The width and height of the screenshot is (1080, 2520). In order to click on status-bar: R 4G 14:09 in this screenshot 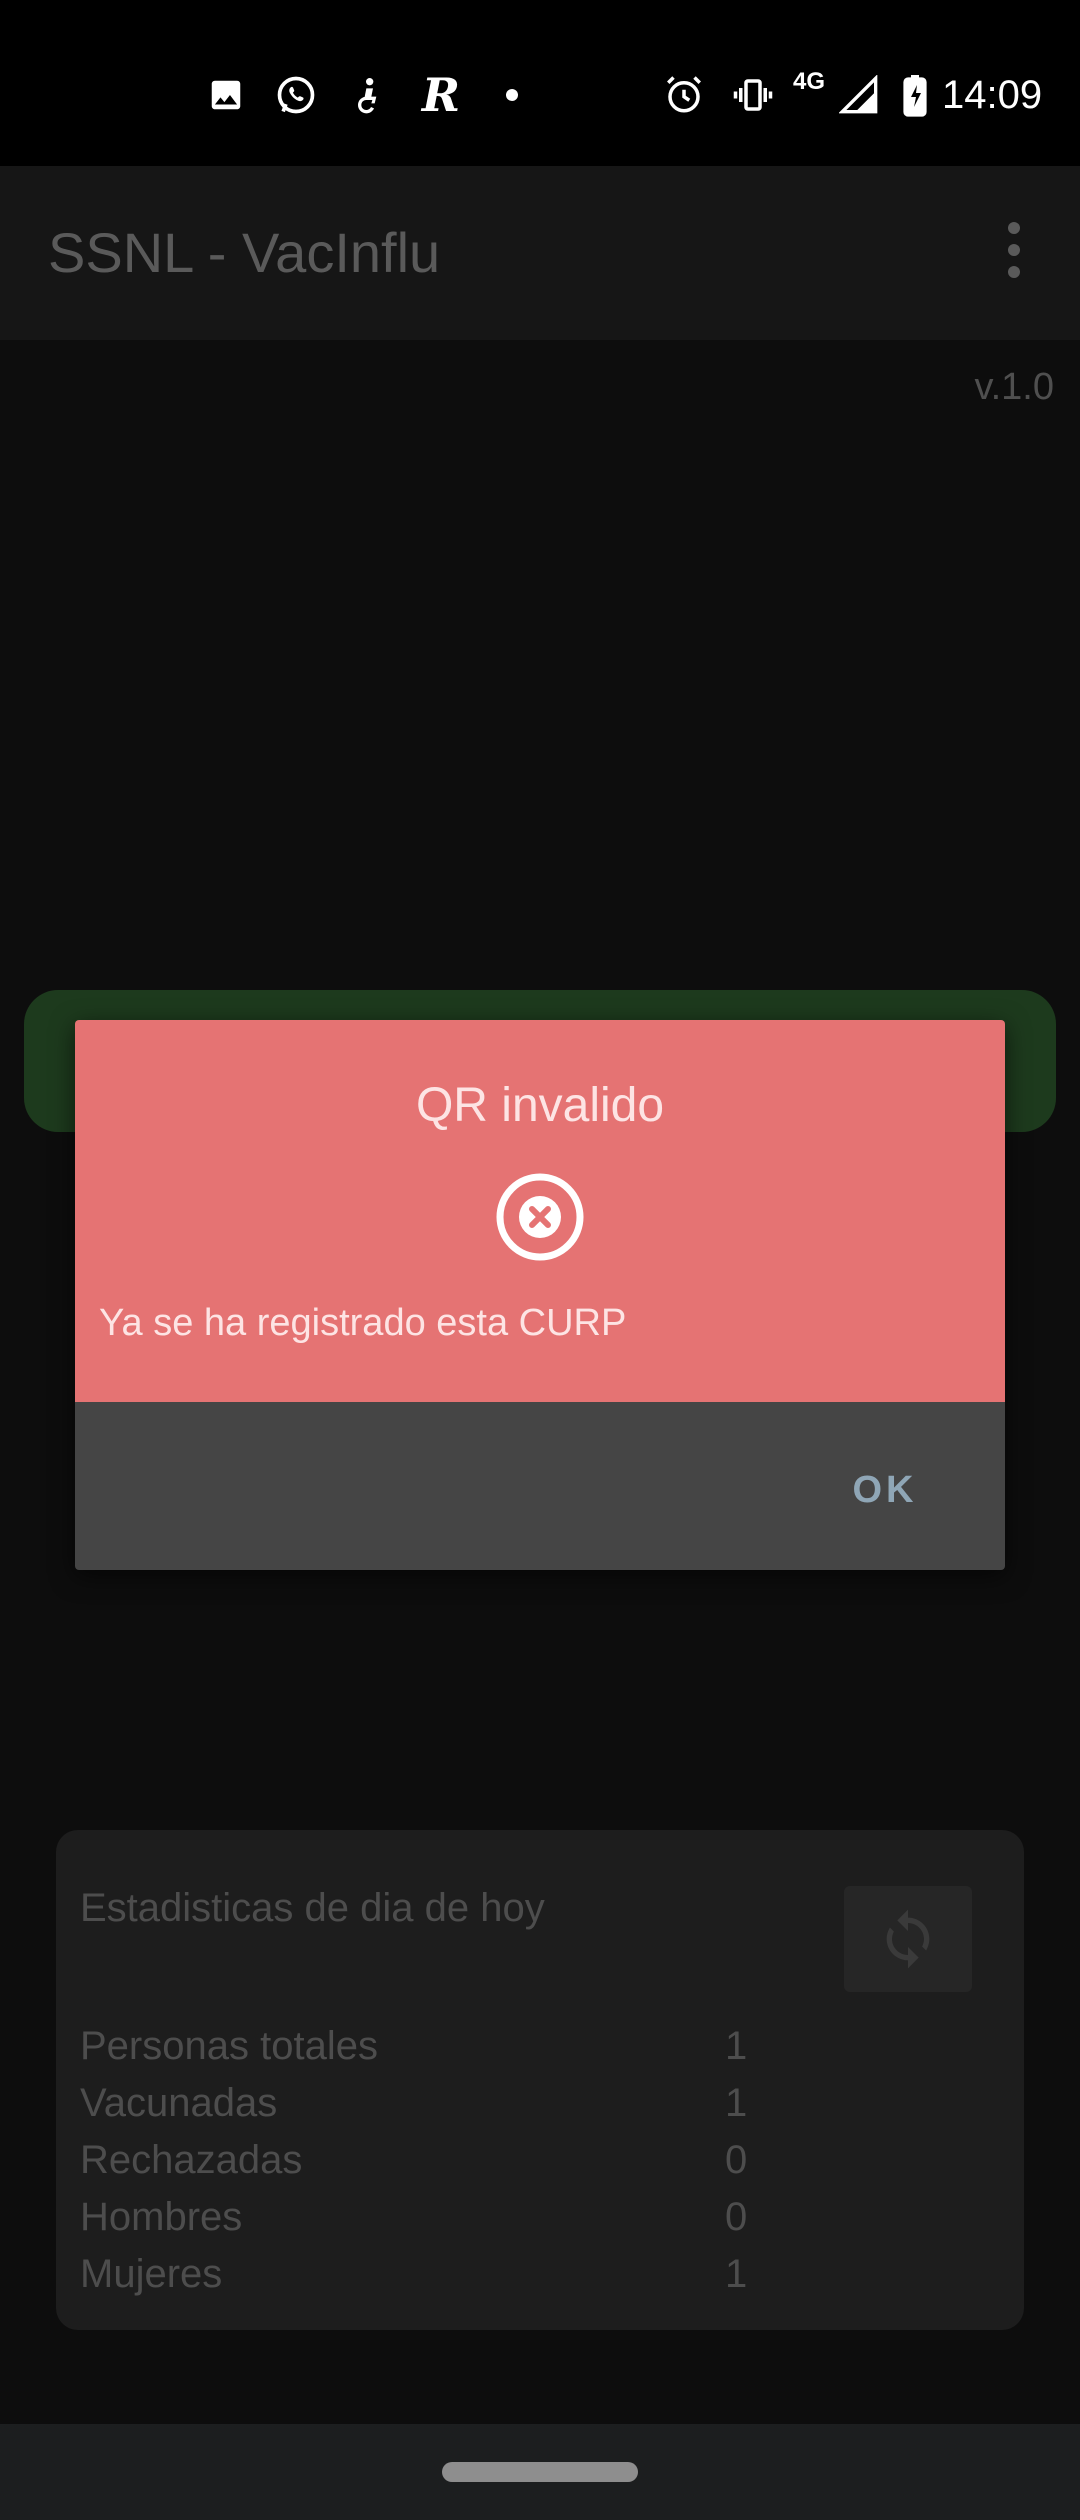, I will do `click(540, 83)`.